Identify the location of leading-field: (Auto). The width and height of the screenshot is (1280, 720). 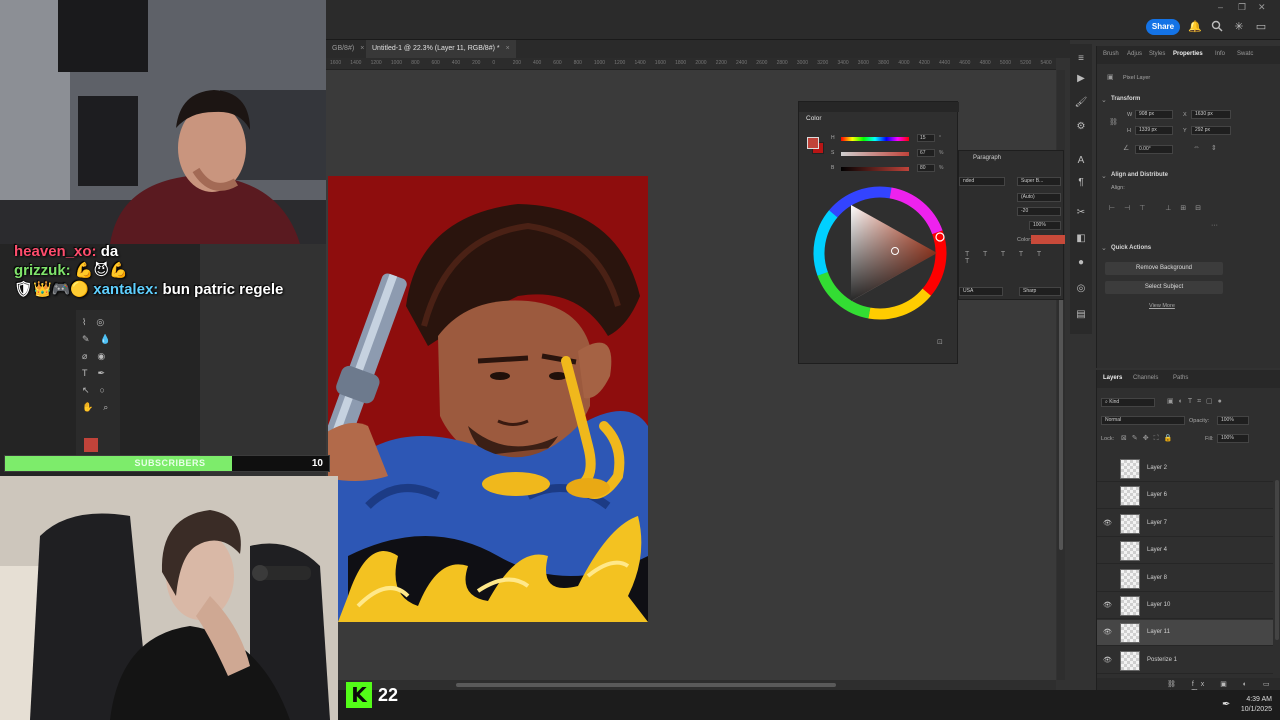
(1039, 197).